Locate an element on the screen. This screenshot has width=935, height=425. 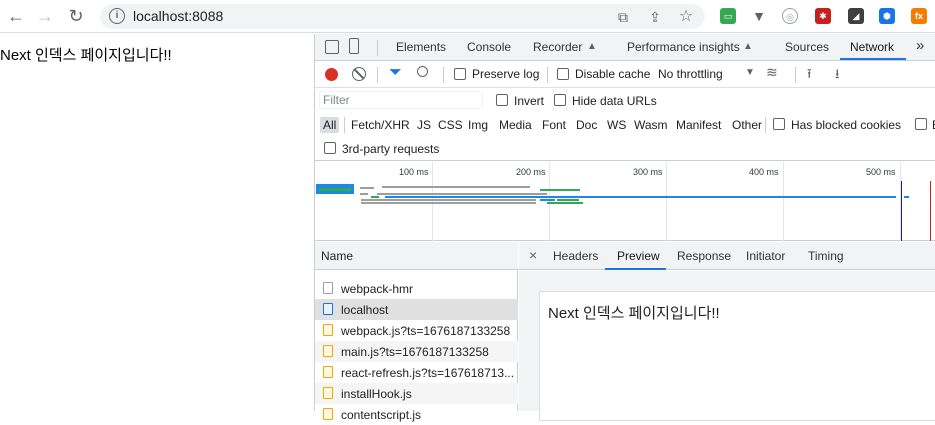
import-har-icon: ⭱ is located at coordinates (809, 76).